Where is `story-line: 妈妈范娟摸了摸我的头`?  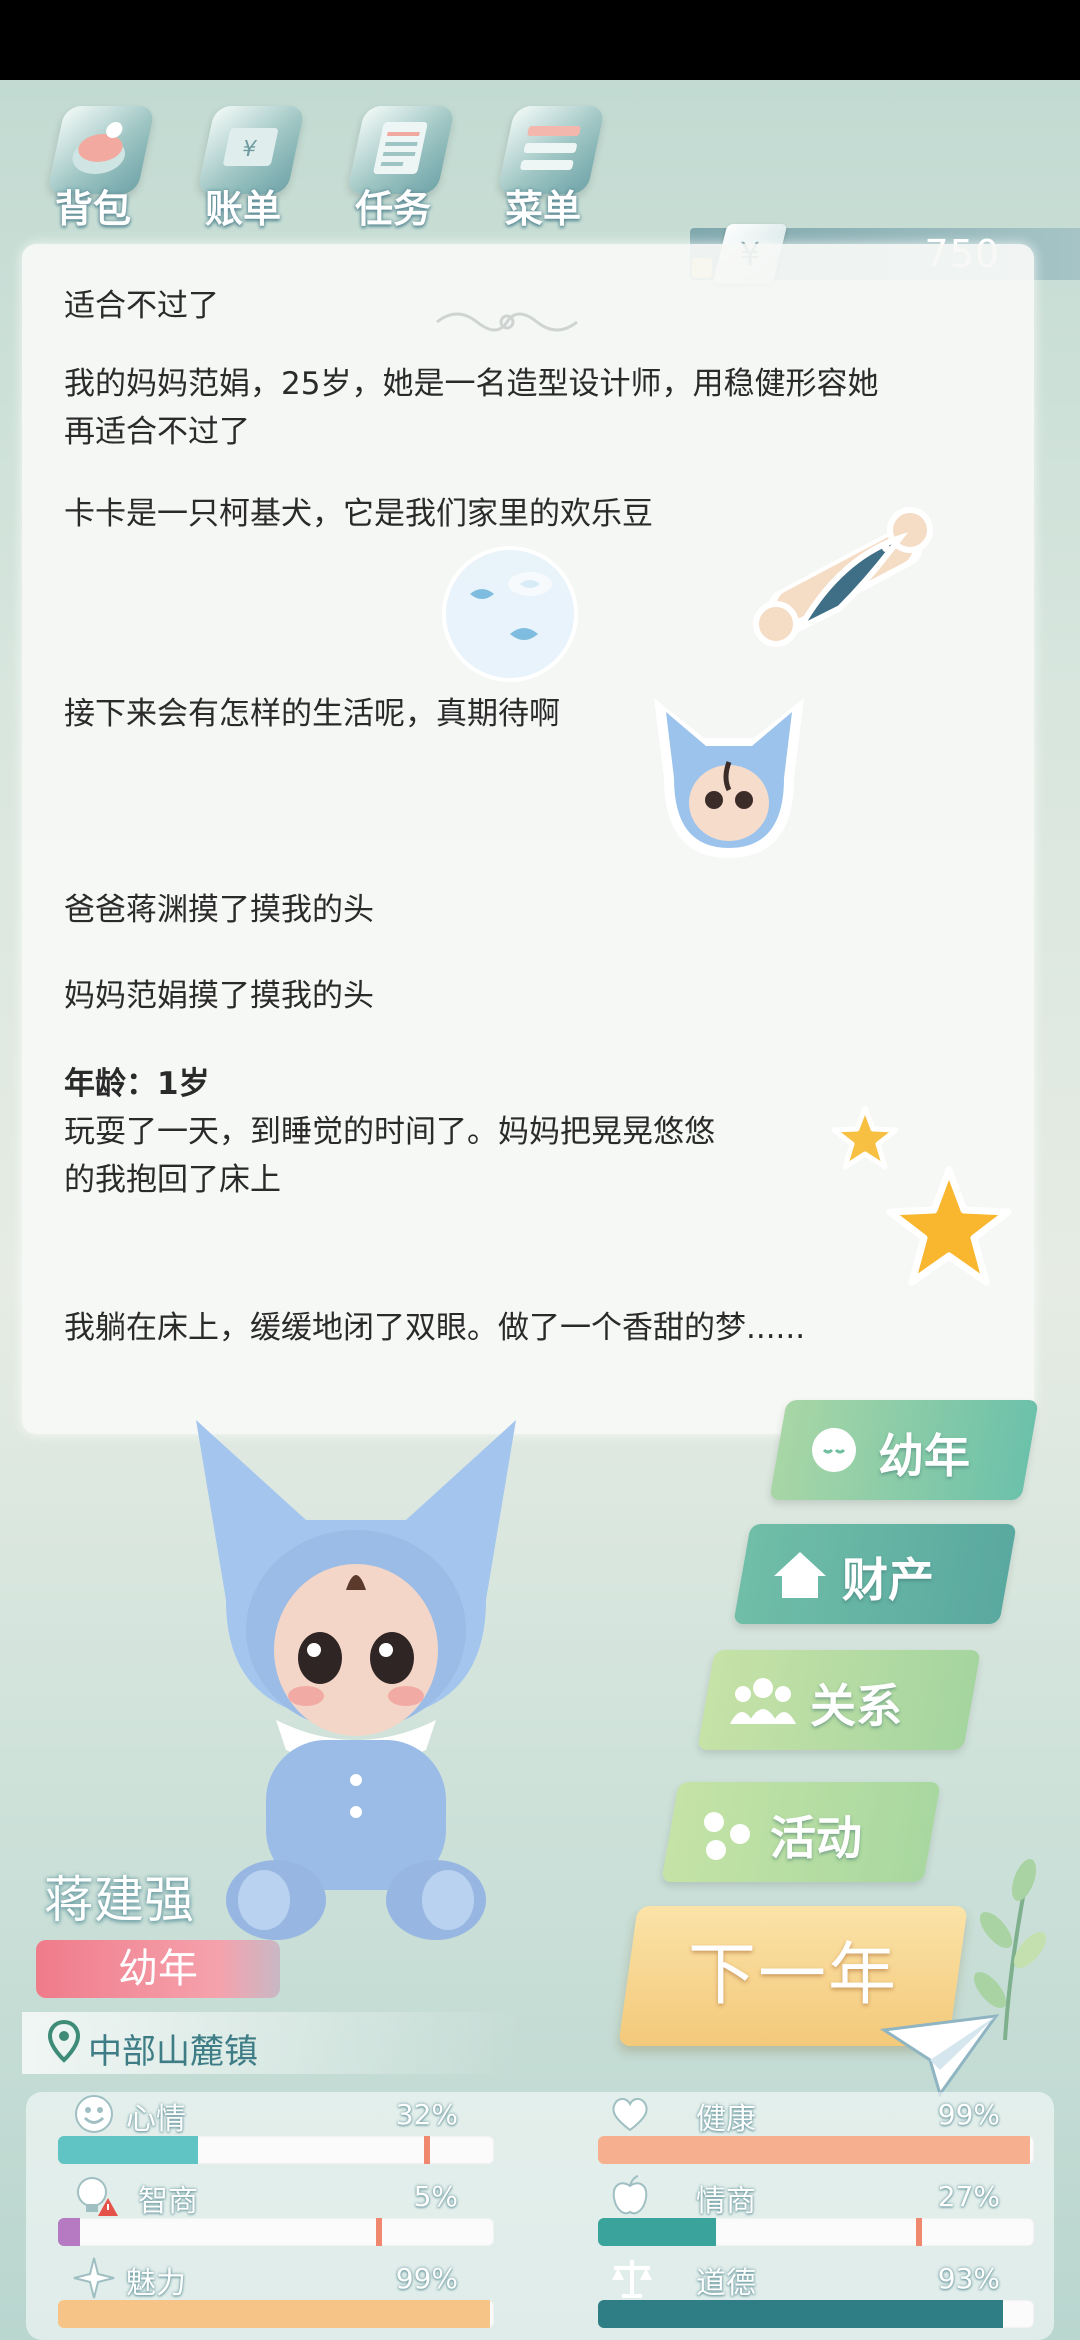 story-line: 妈妈范娟摸了摸我的头 is located at coordinates (219, 996).